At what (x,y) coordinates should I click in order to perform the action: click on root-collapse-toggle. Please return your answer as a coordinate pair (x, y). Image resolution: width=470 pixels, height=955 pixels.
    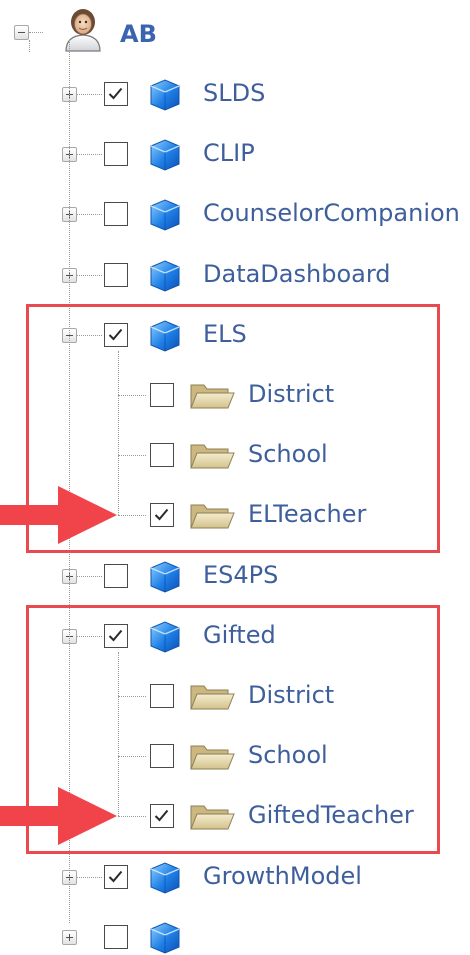
    Looking at the image, I should click on (21, 32).